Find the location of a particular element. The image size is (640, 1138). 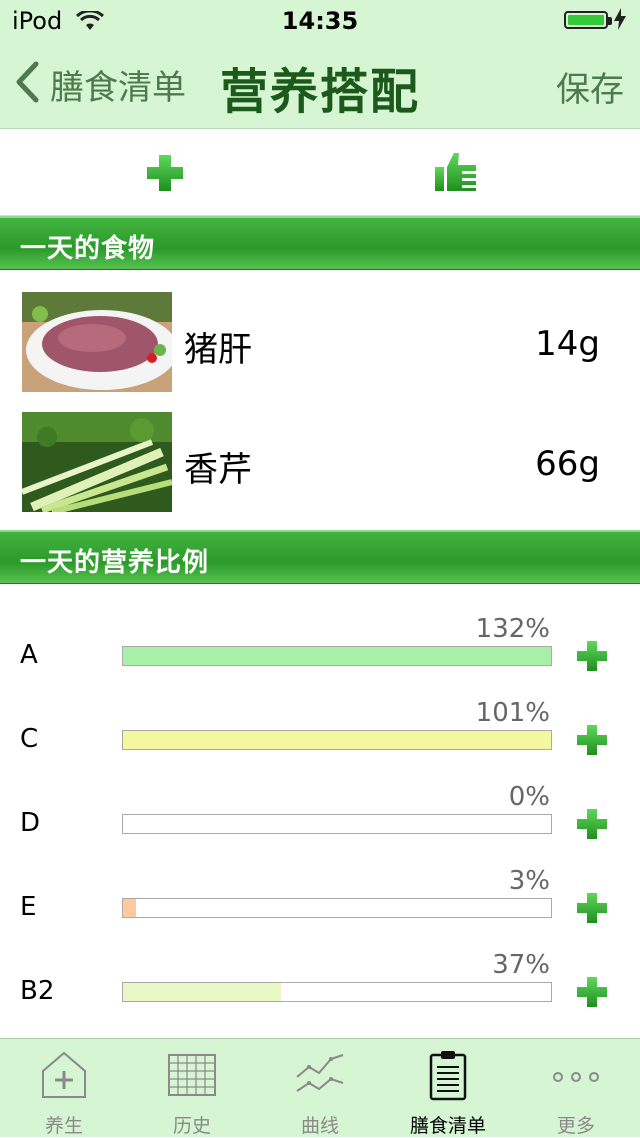

tab-history: 历史 is located at coordinates (192, 1088).